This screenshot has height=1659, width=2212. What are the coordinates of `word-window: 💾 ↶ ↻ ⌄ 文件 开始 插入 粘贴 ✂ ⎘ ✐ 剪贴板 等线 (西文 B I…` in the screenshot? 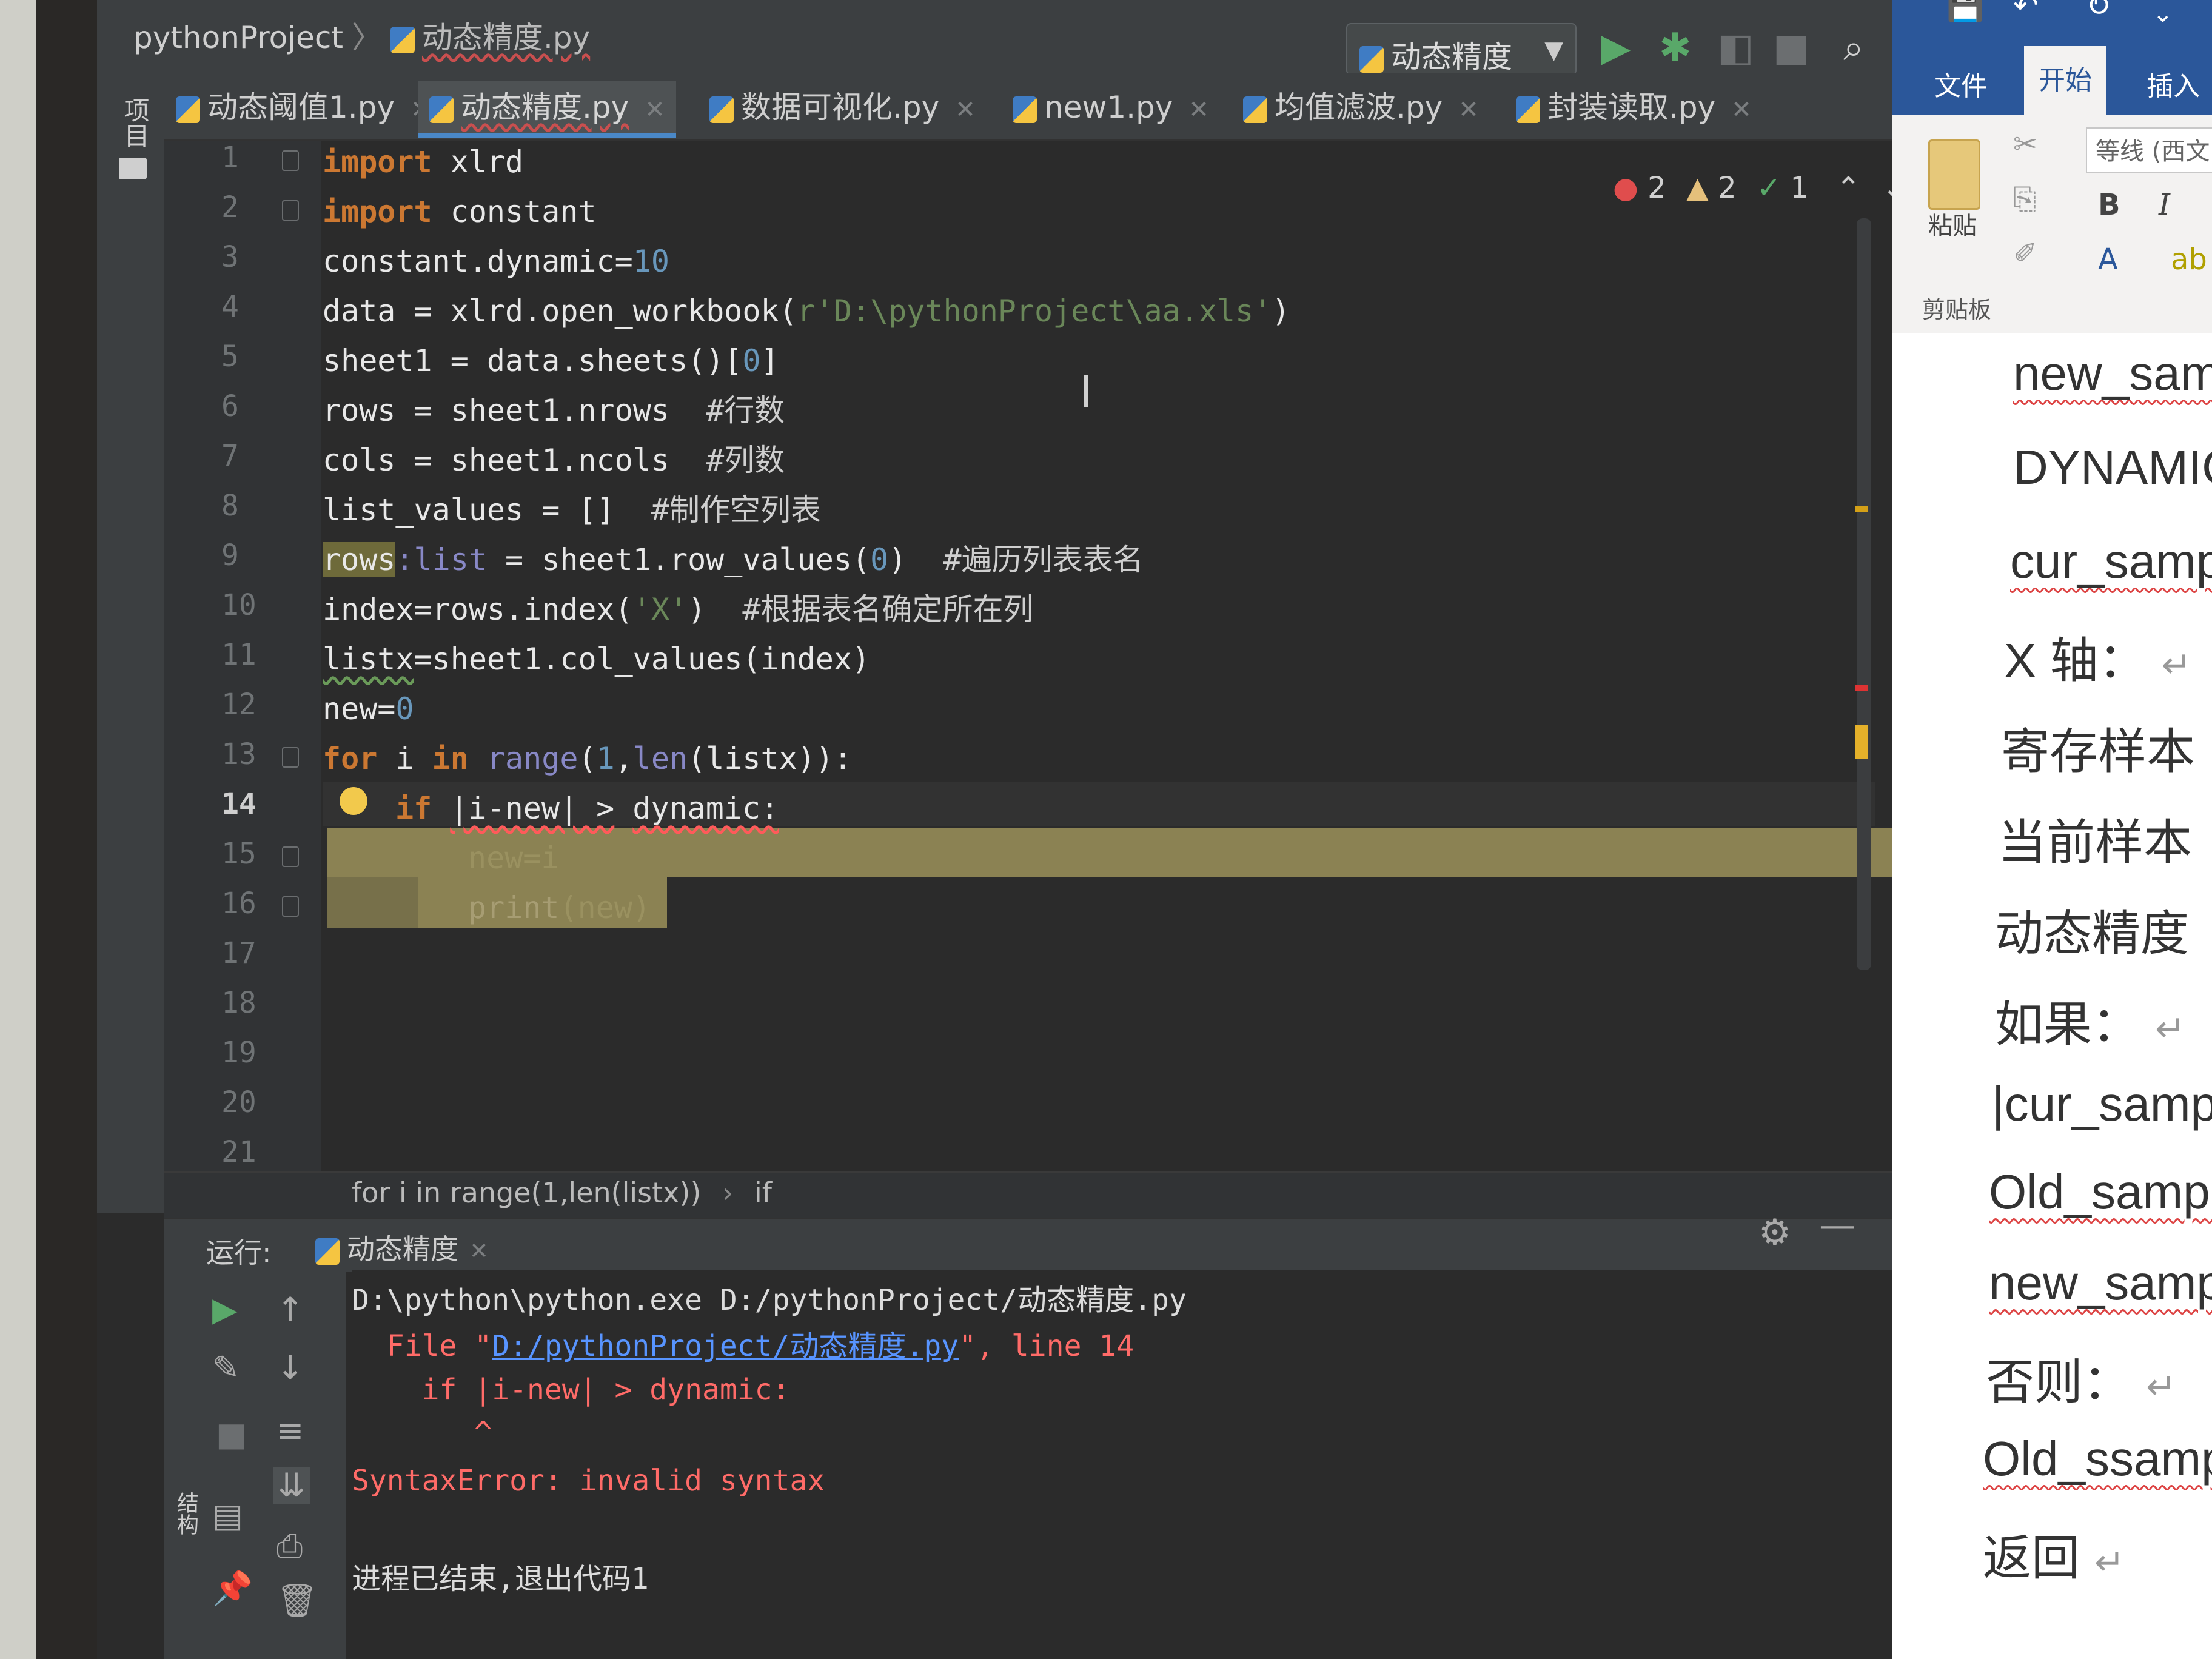 It's located at (2052, 829).